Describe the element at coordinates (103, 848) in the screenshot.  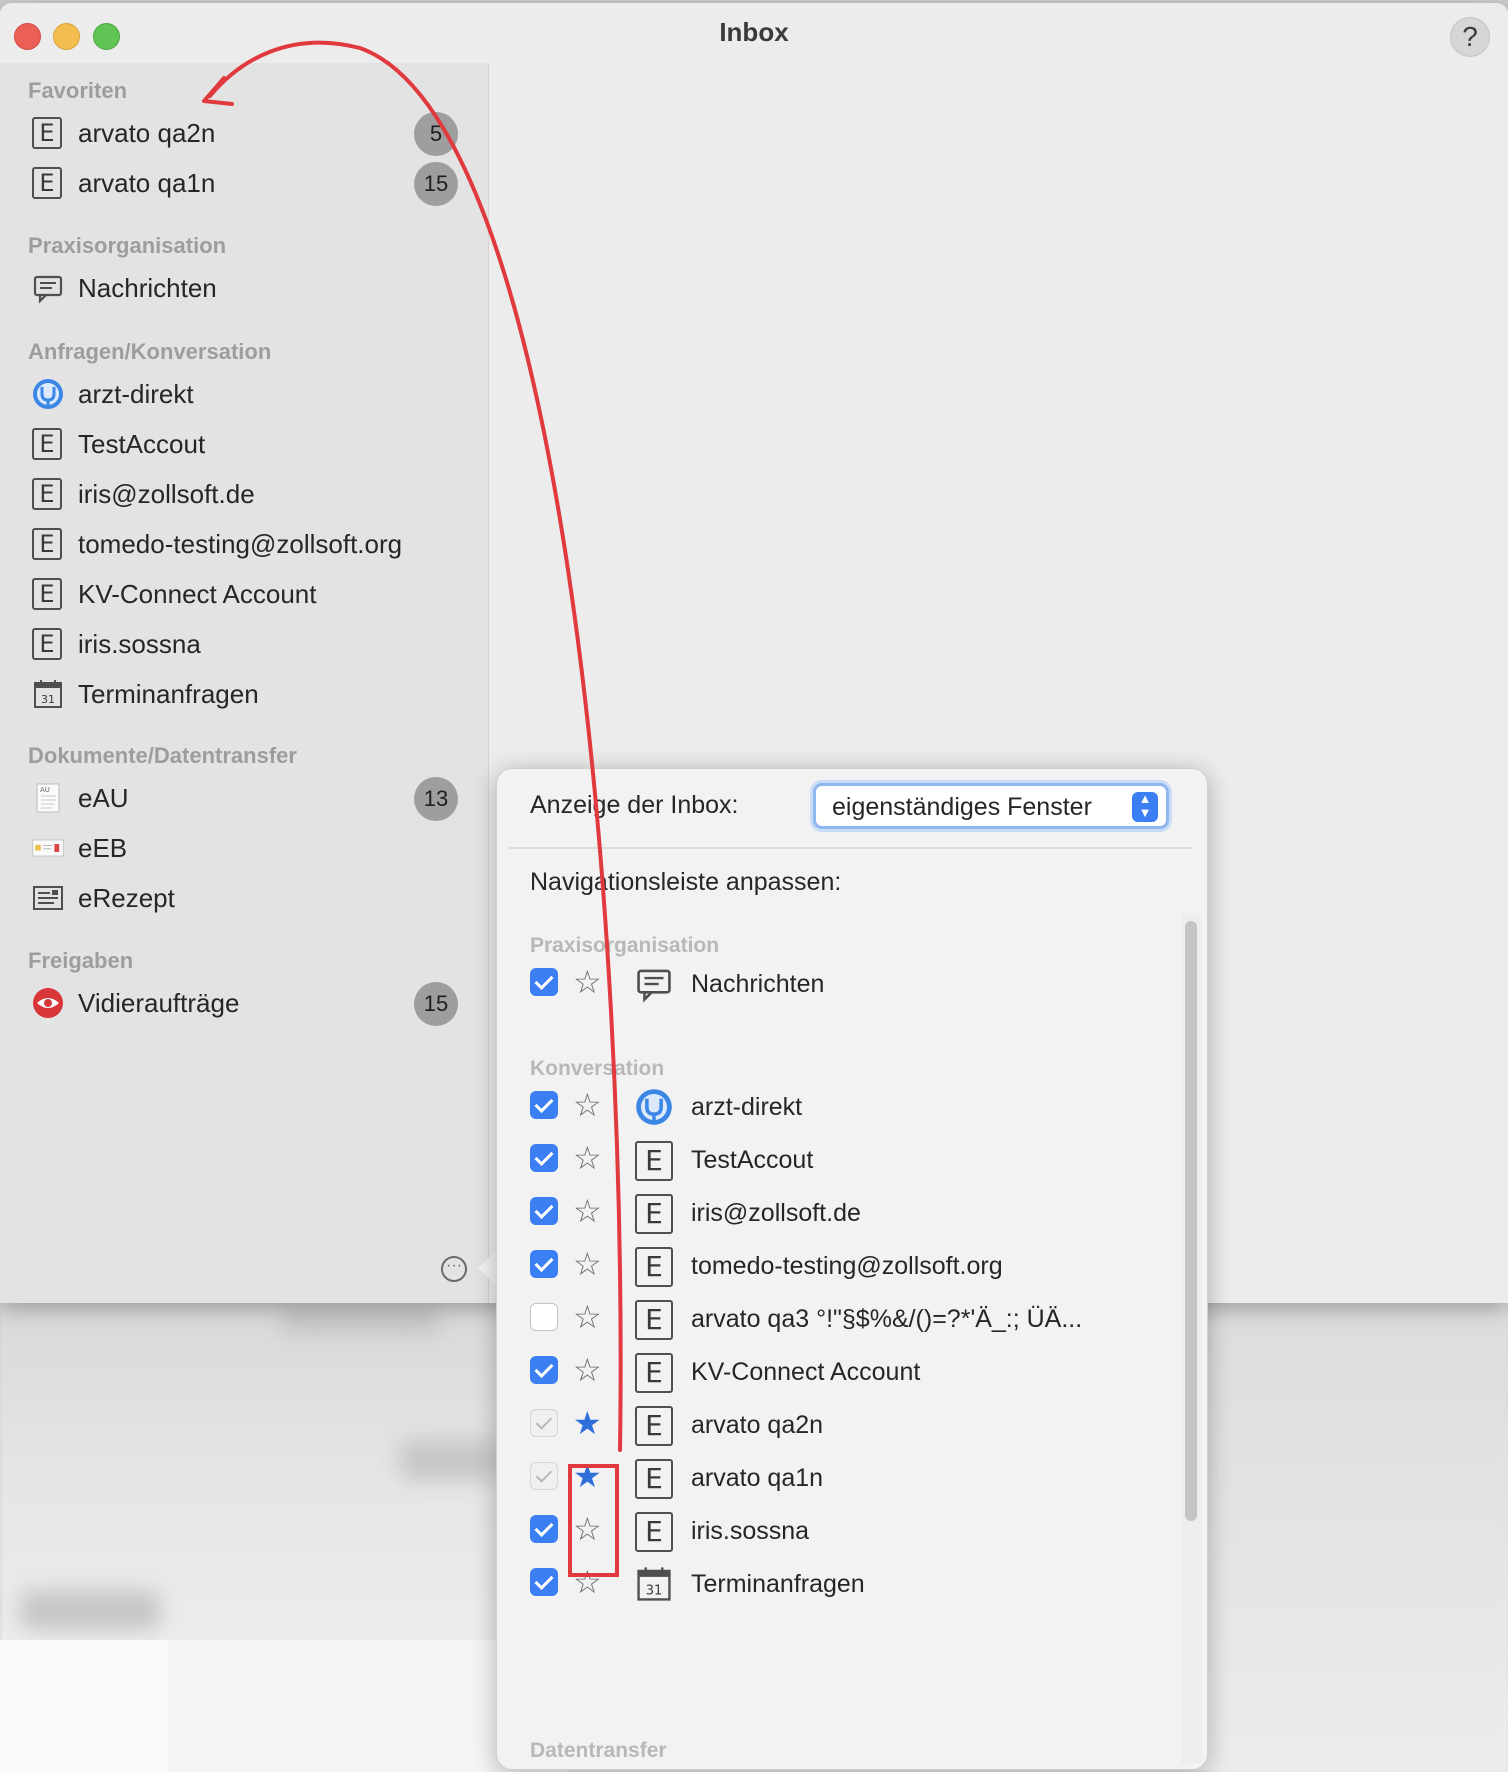
I see `sidebar-item-label: eEB` at that location.